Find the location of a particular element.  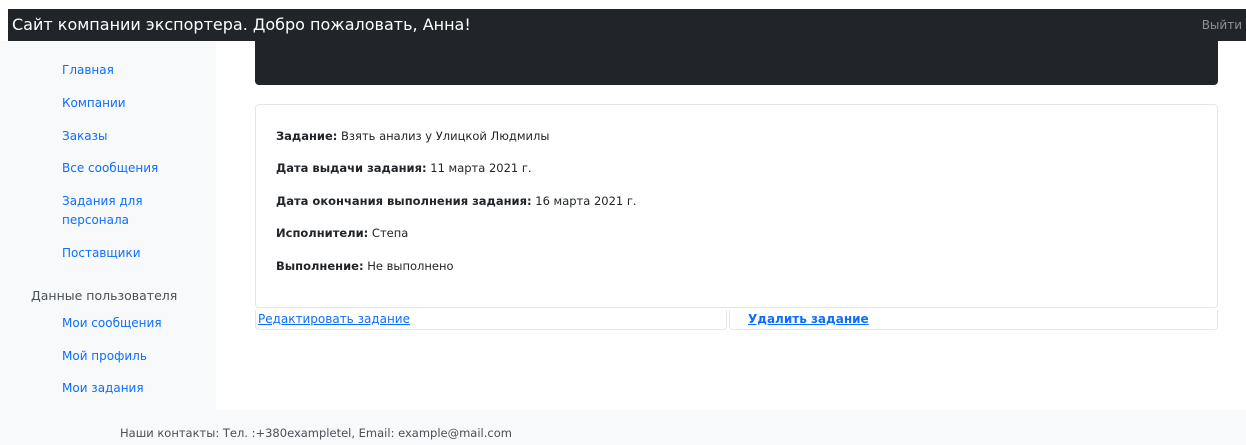

edit-task-link: Редактировать задание is located at coordinates (334, 319).